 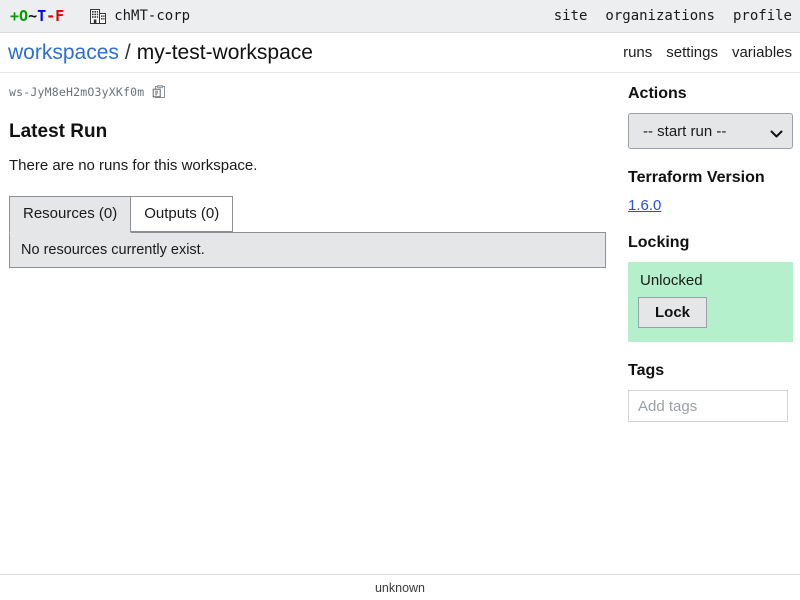 What do you see at coordinates (70, 214) in the screenshot?
I see `tab-resources: Resources (0)` at bounding box center [70, 214].